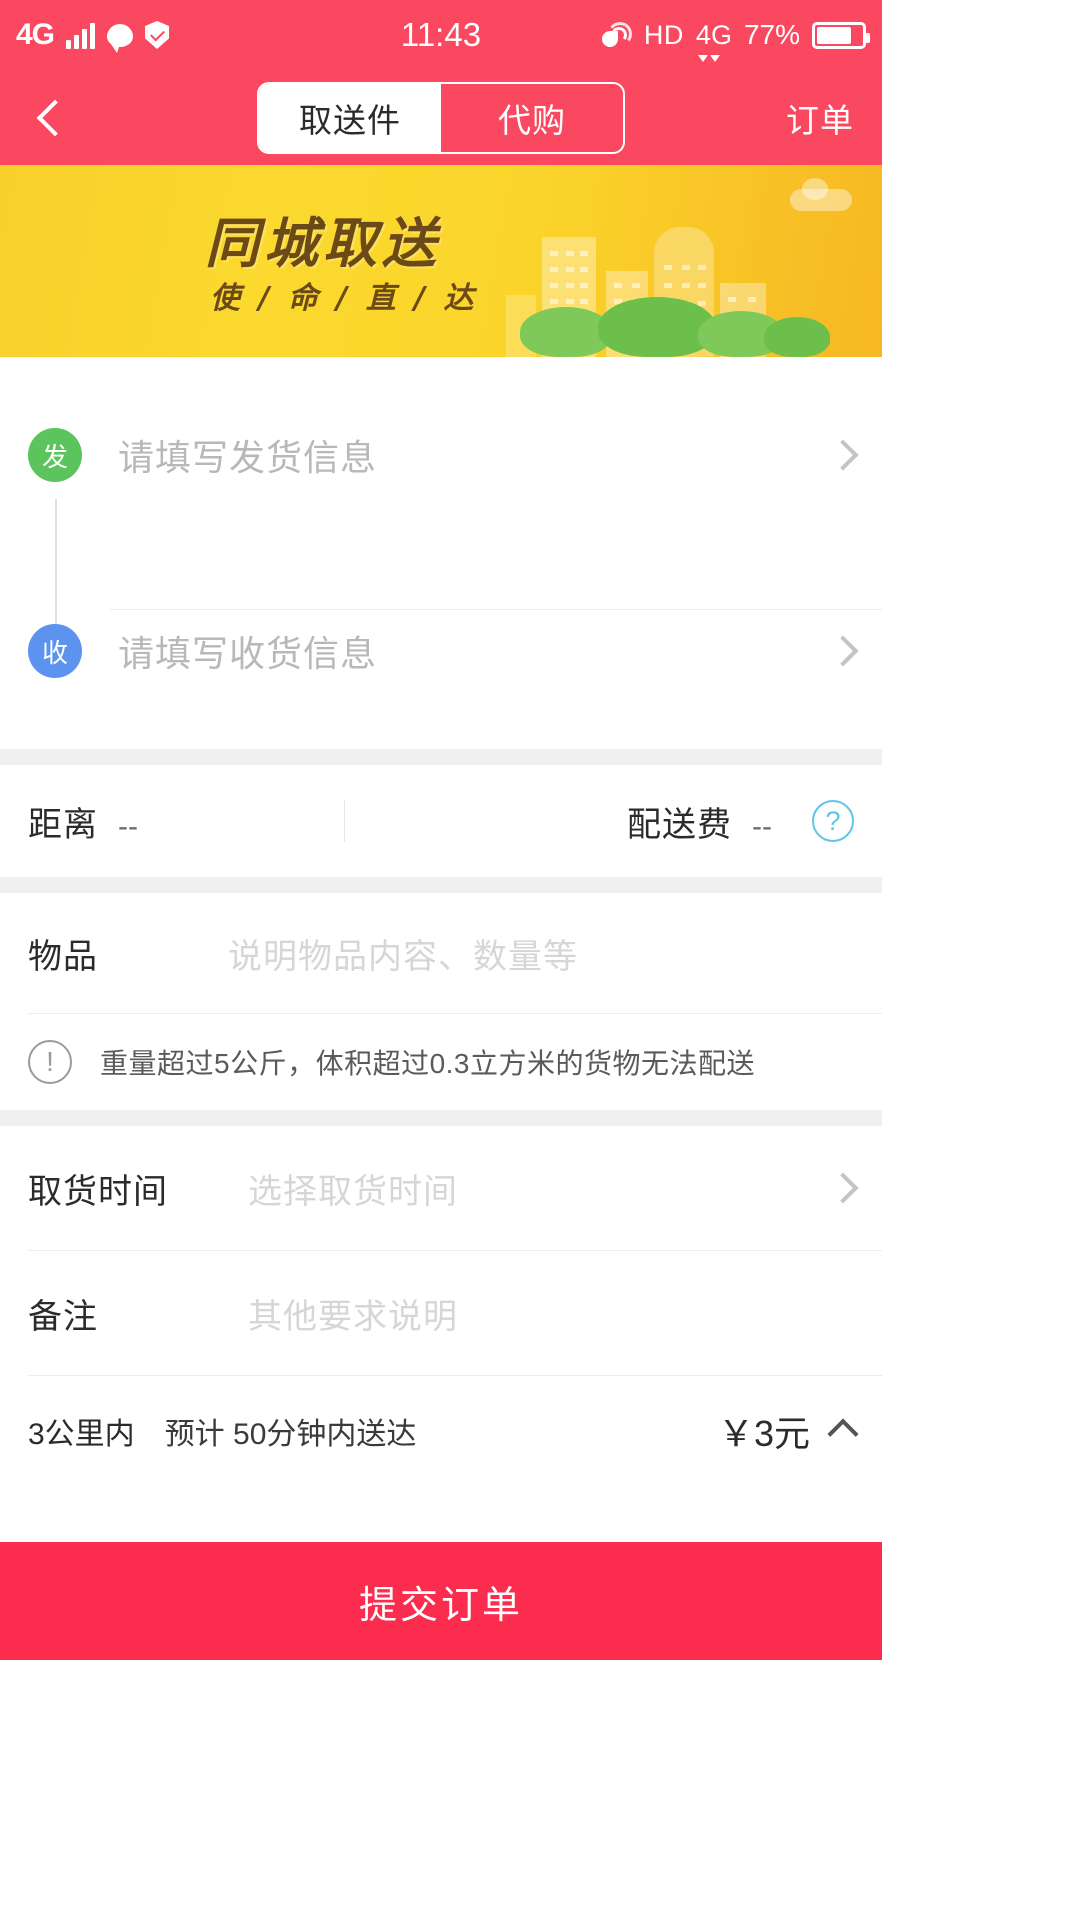 Image resolution: width=1080 pixels, height=1920 pixels. I want to click on bottom-filler, so click(441, 1514).